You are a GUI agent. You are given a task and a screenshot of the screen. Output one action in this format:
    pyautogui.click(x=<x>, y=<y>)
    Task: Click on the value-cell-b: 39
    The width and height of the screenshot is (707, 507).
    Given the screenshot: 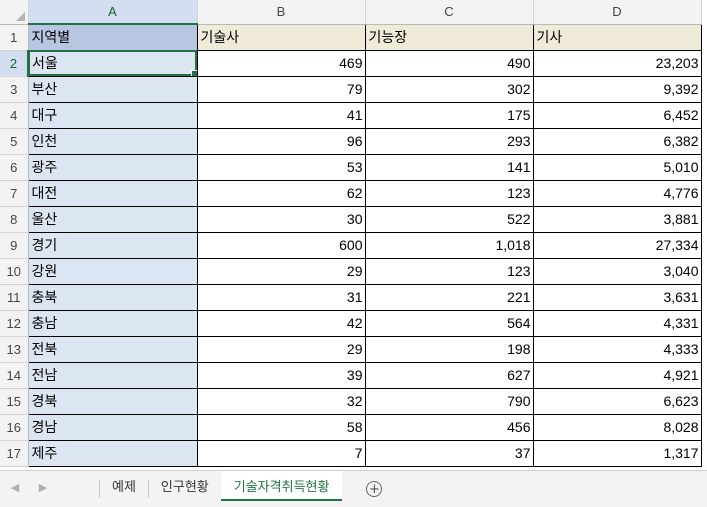 What is the action you would take?
    pyautogui.click(x=281, y=375)
    